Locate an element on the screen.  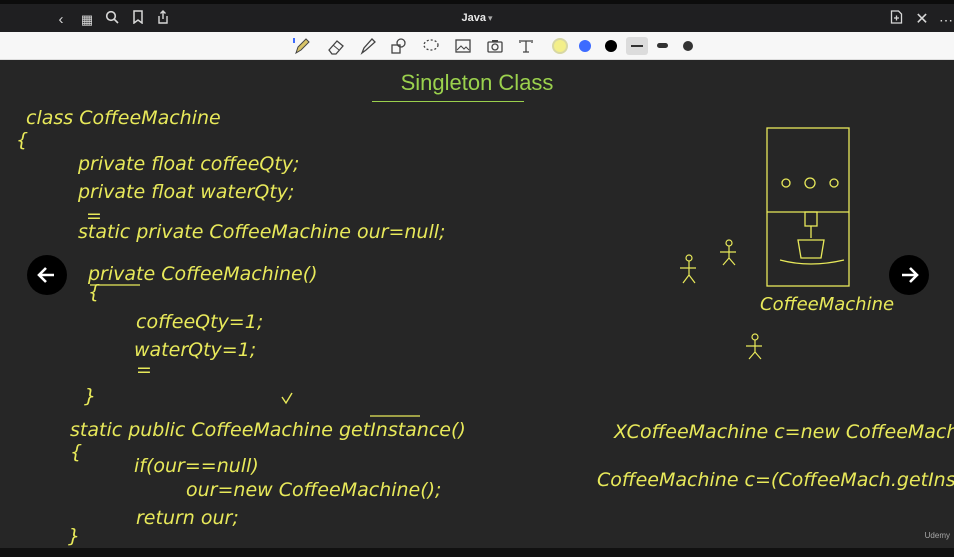
camera-icon is located at coordinates (495, 46).